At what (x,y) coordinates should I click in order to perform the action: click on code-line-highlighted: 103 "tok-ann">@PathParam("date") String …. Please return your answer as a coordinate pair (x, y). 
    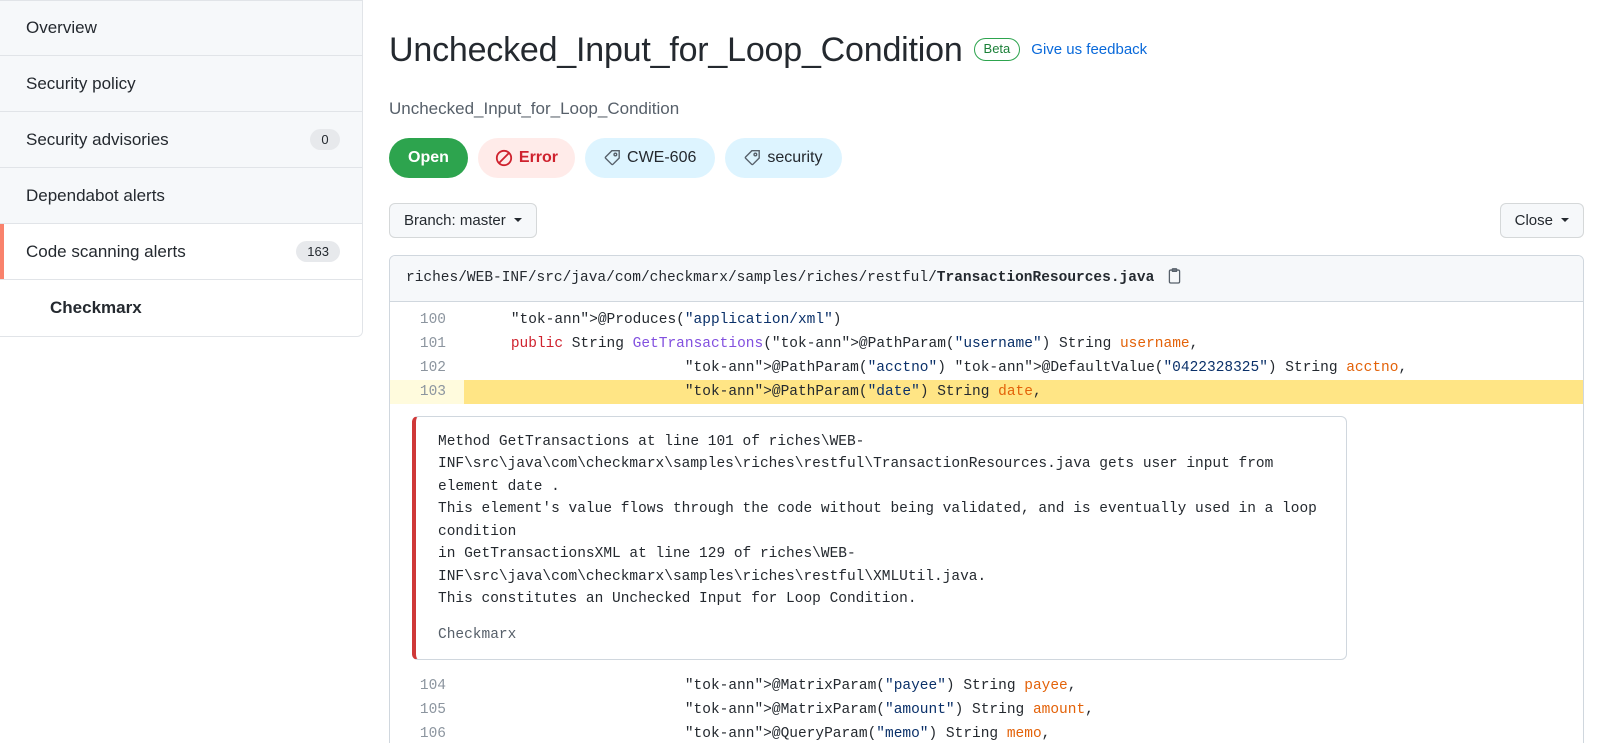
    Looking at the image, I should click on (986, 391).